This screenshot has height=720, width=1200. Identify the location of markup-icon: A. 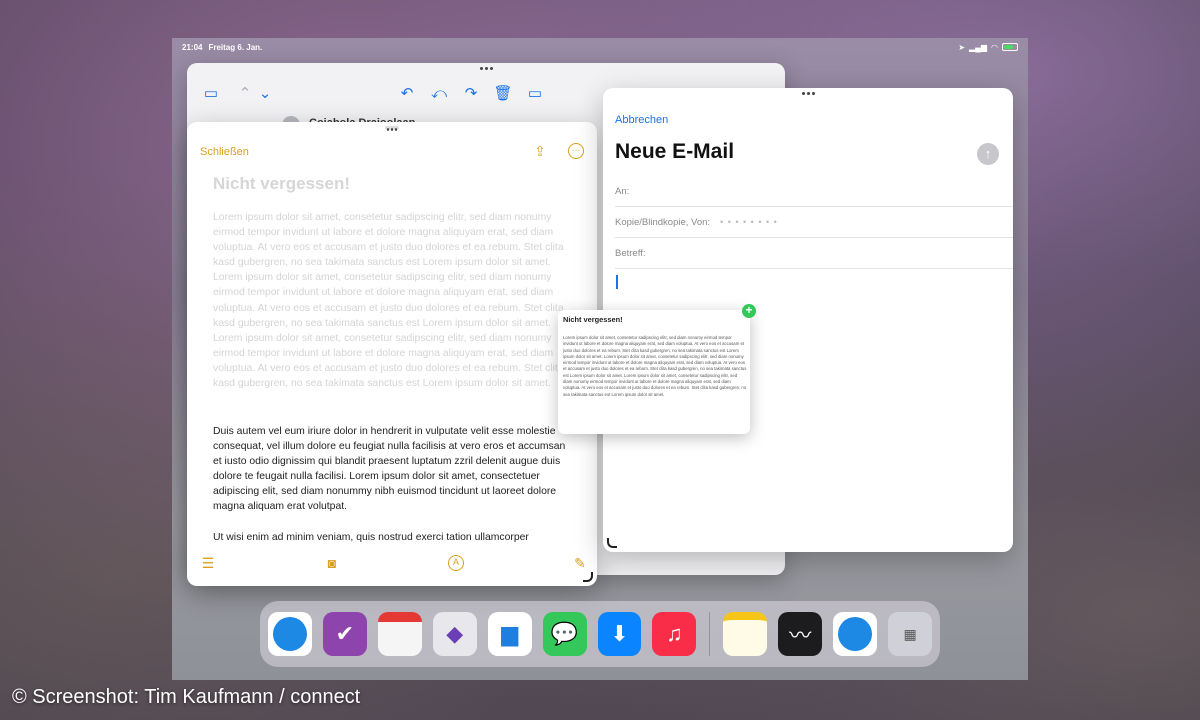
(456, 563).